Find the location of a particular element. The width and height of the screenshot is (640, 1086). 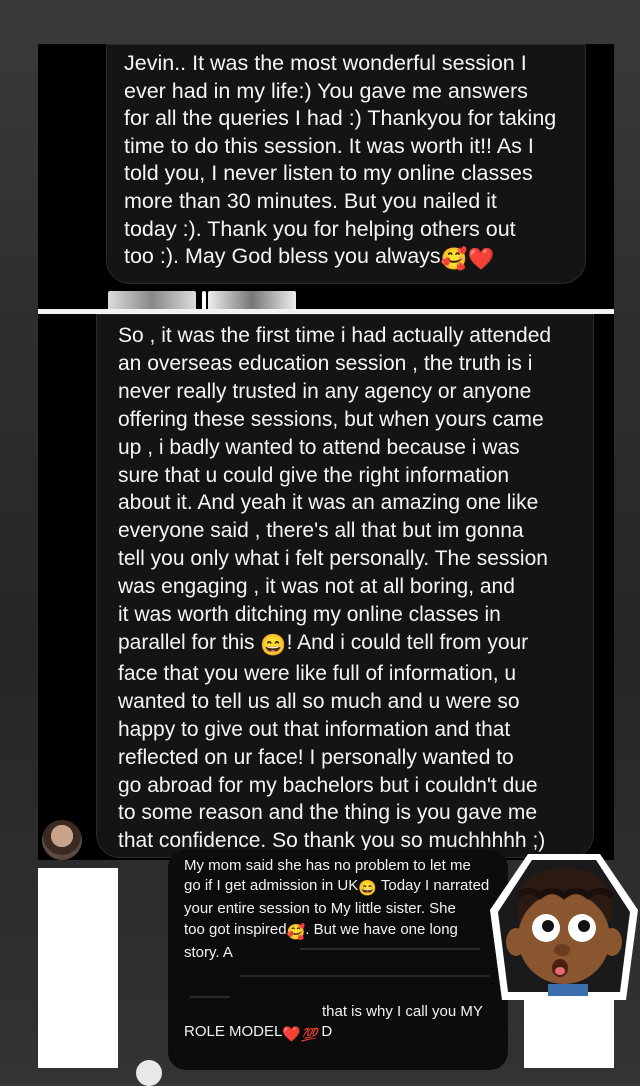

user-avatar-icon is located at coordinates (62, 840).